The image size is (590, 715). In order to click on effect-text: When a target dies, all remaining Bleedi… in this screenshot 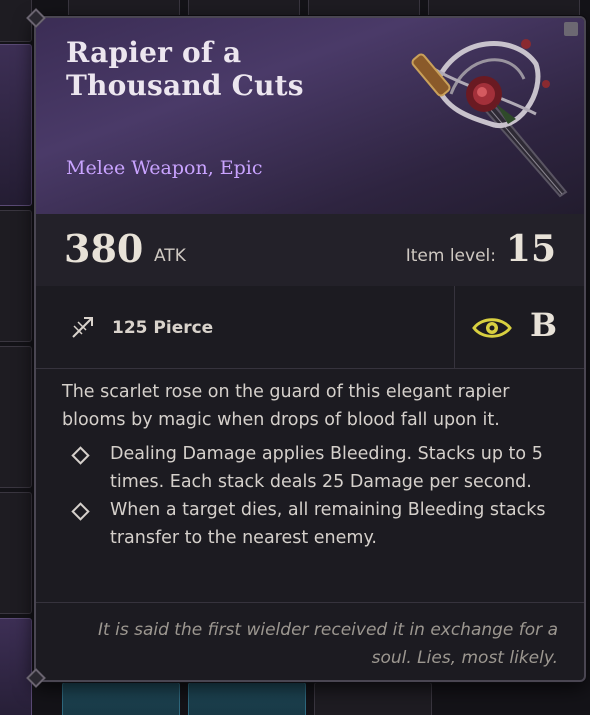, I will do `click(328, 524)`.